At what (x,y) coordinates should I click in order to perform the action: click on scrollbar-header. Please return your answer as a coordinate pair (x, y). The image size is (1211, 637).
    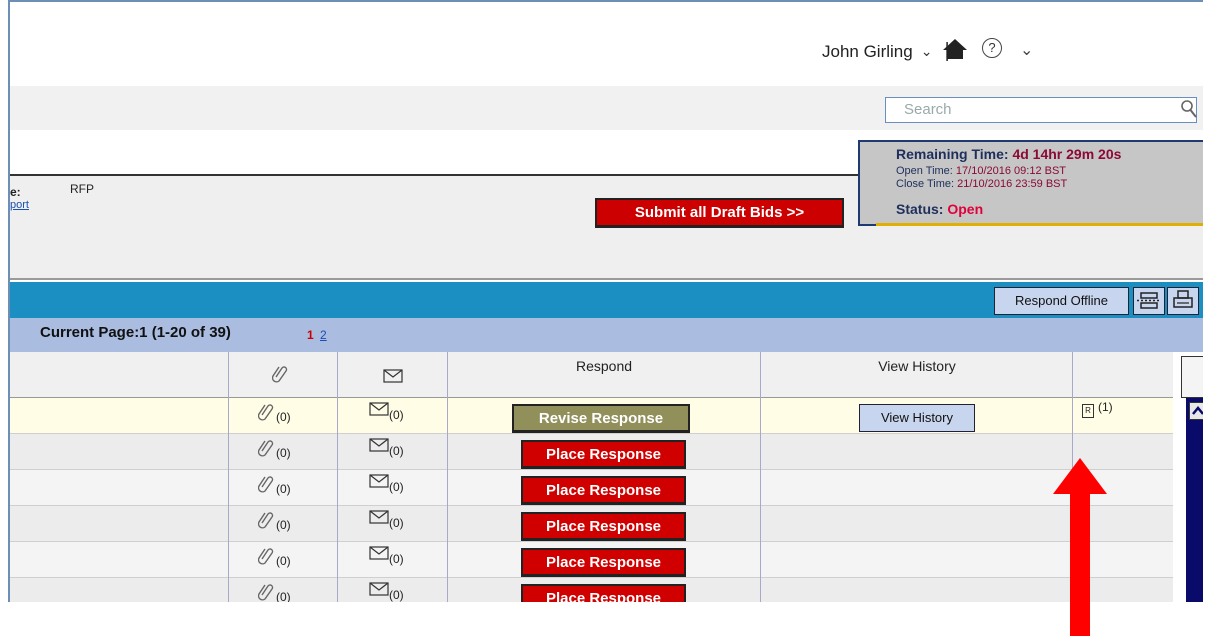
    Looking at the image, I should click on (1192, 377).